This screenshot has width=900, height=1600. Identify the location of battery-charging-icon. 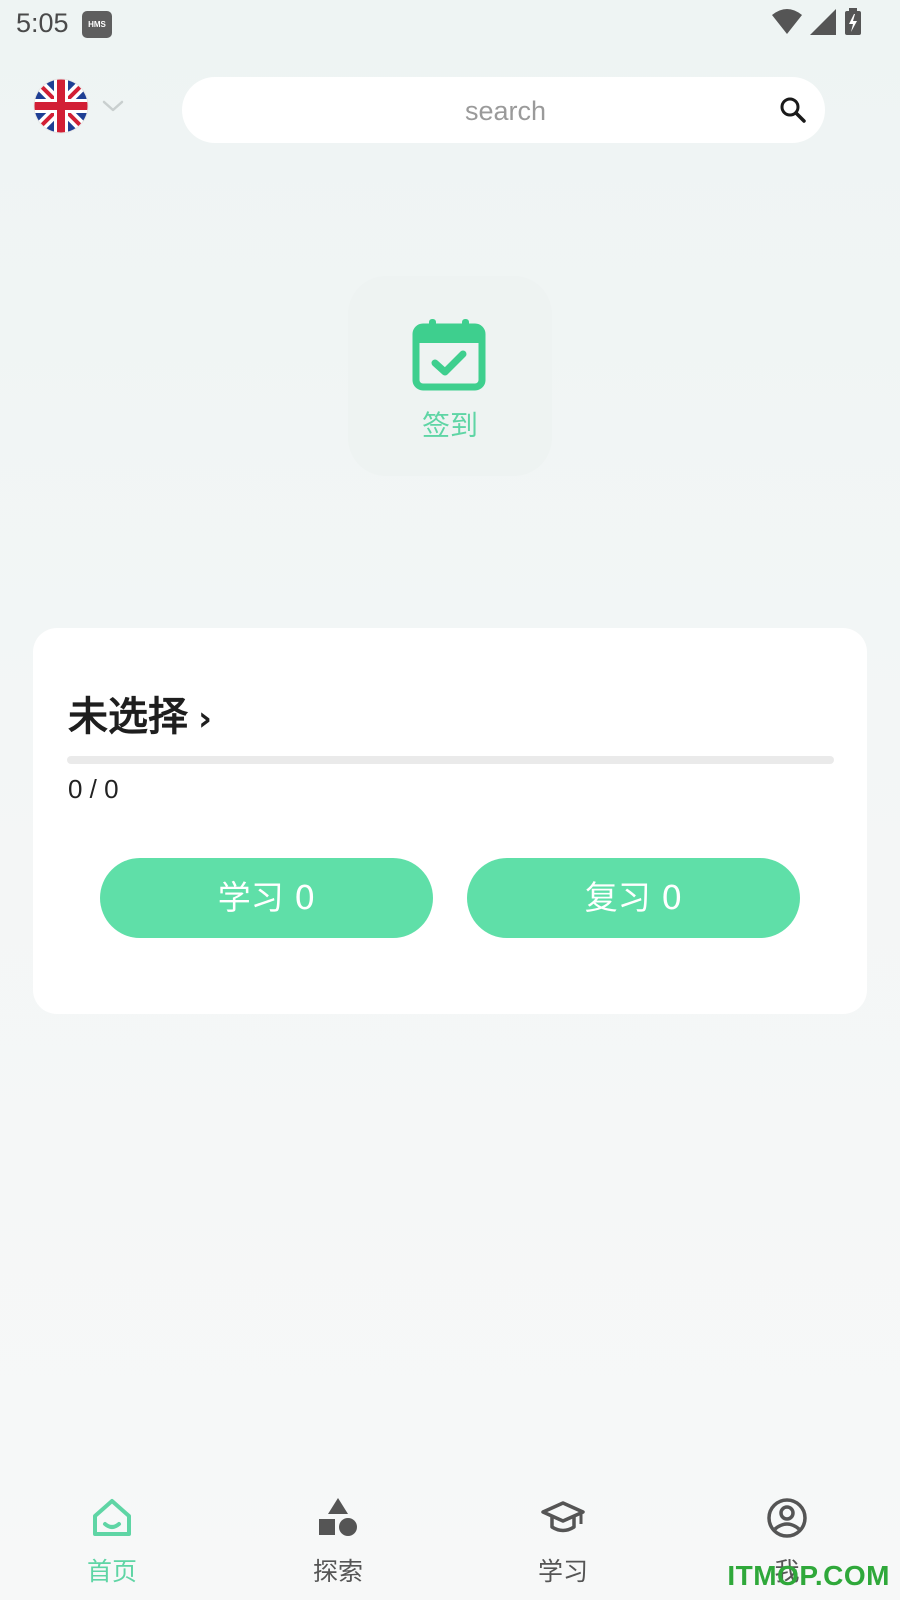
(853, 21).